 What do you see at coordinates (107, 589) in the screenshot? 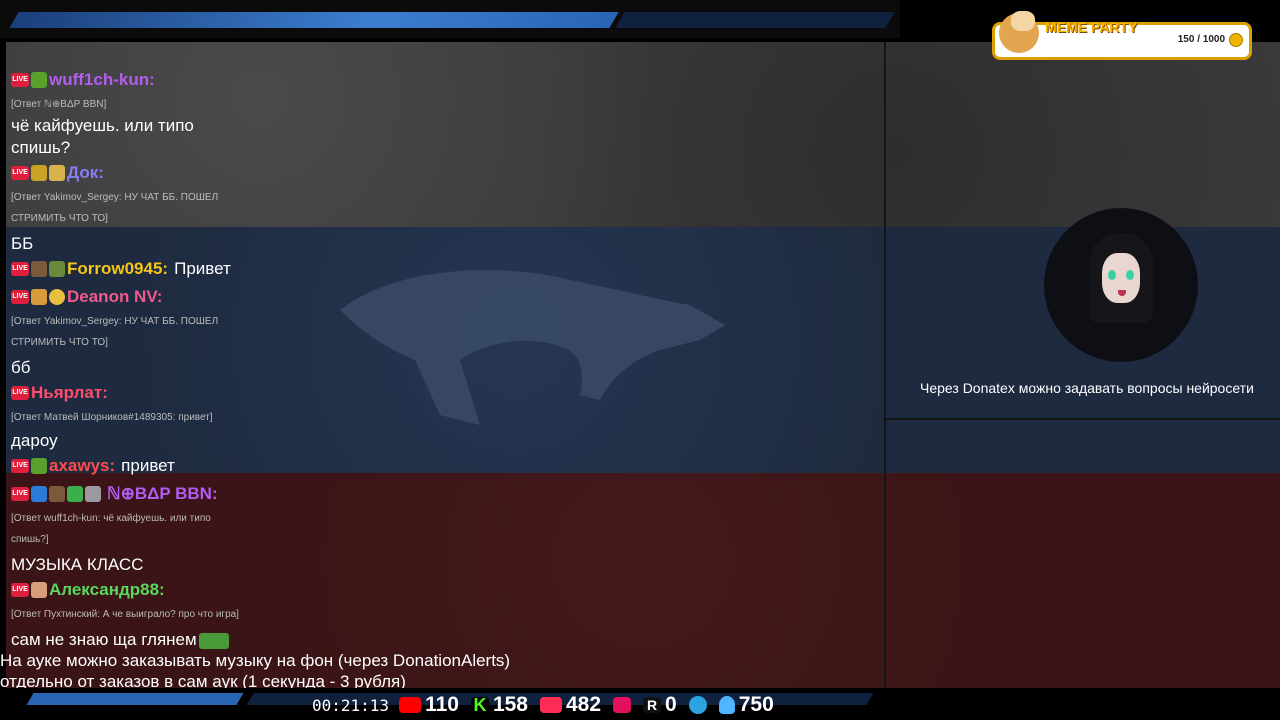
I see `chat-nick: Александр88:` at bounding box center [107, 589].